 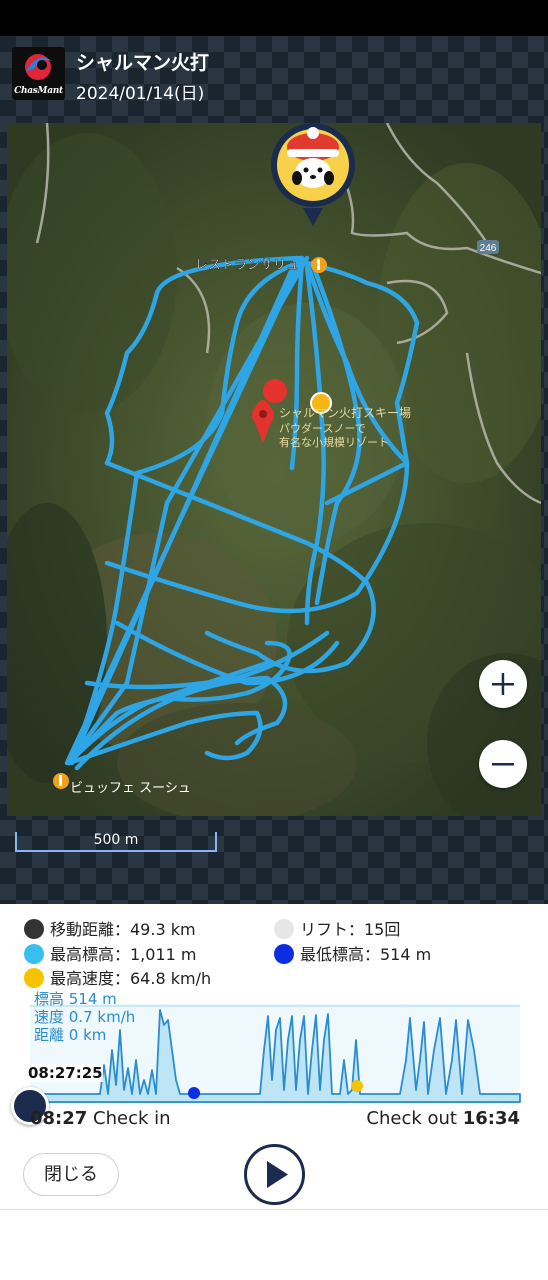 What do you see at coordinates (319, 265) in the screenshot?
I see `restaurant-pin-icon` at bounding box center [319, 265].